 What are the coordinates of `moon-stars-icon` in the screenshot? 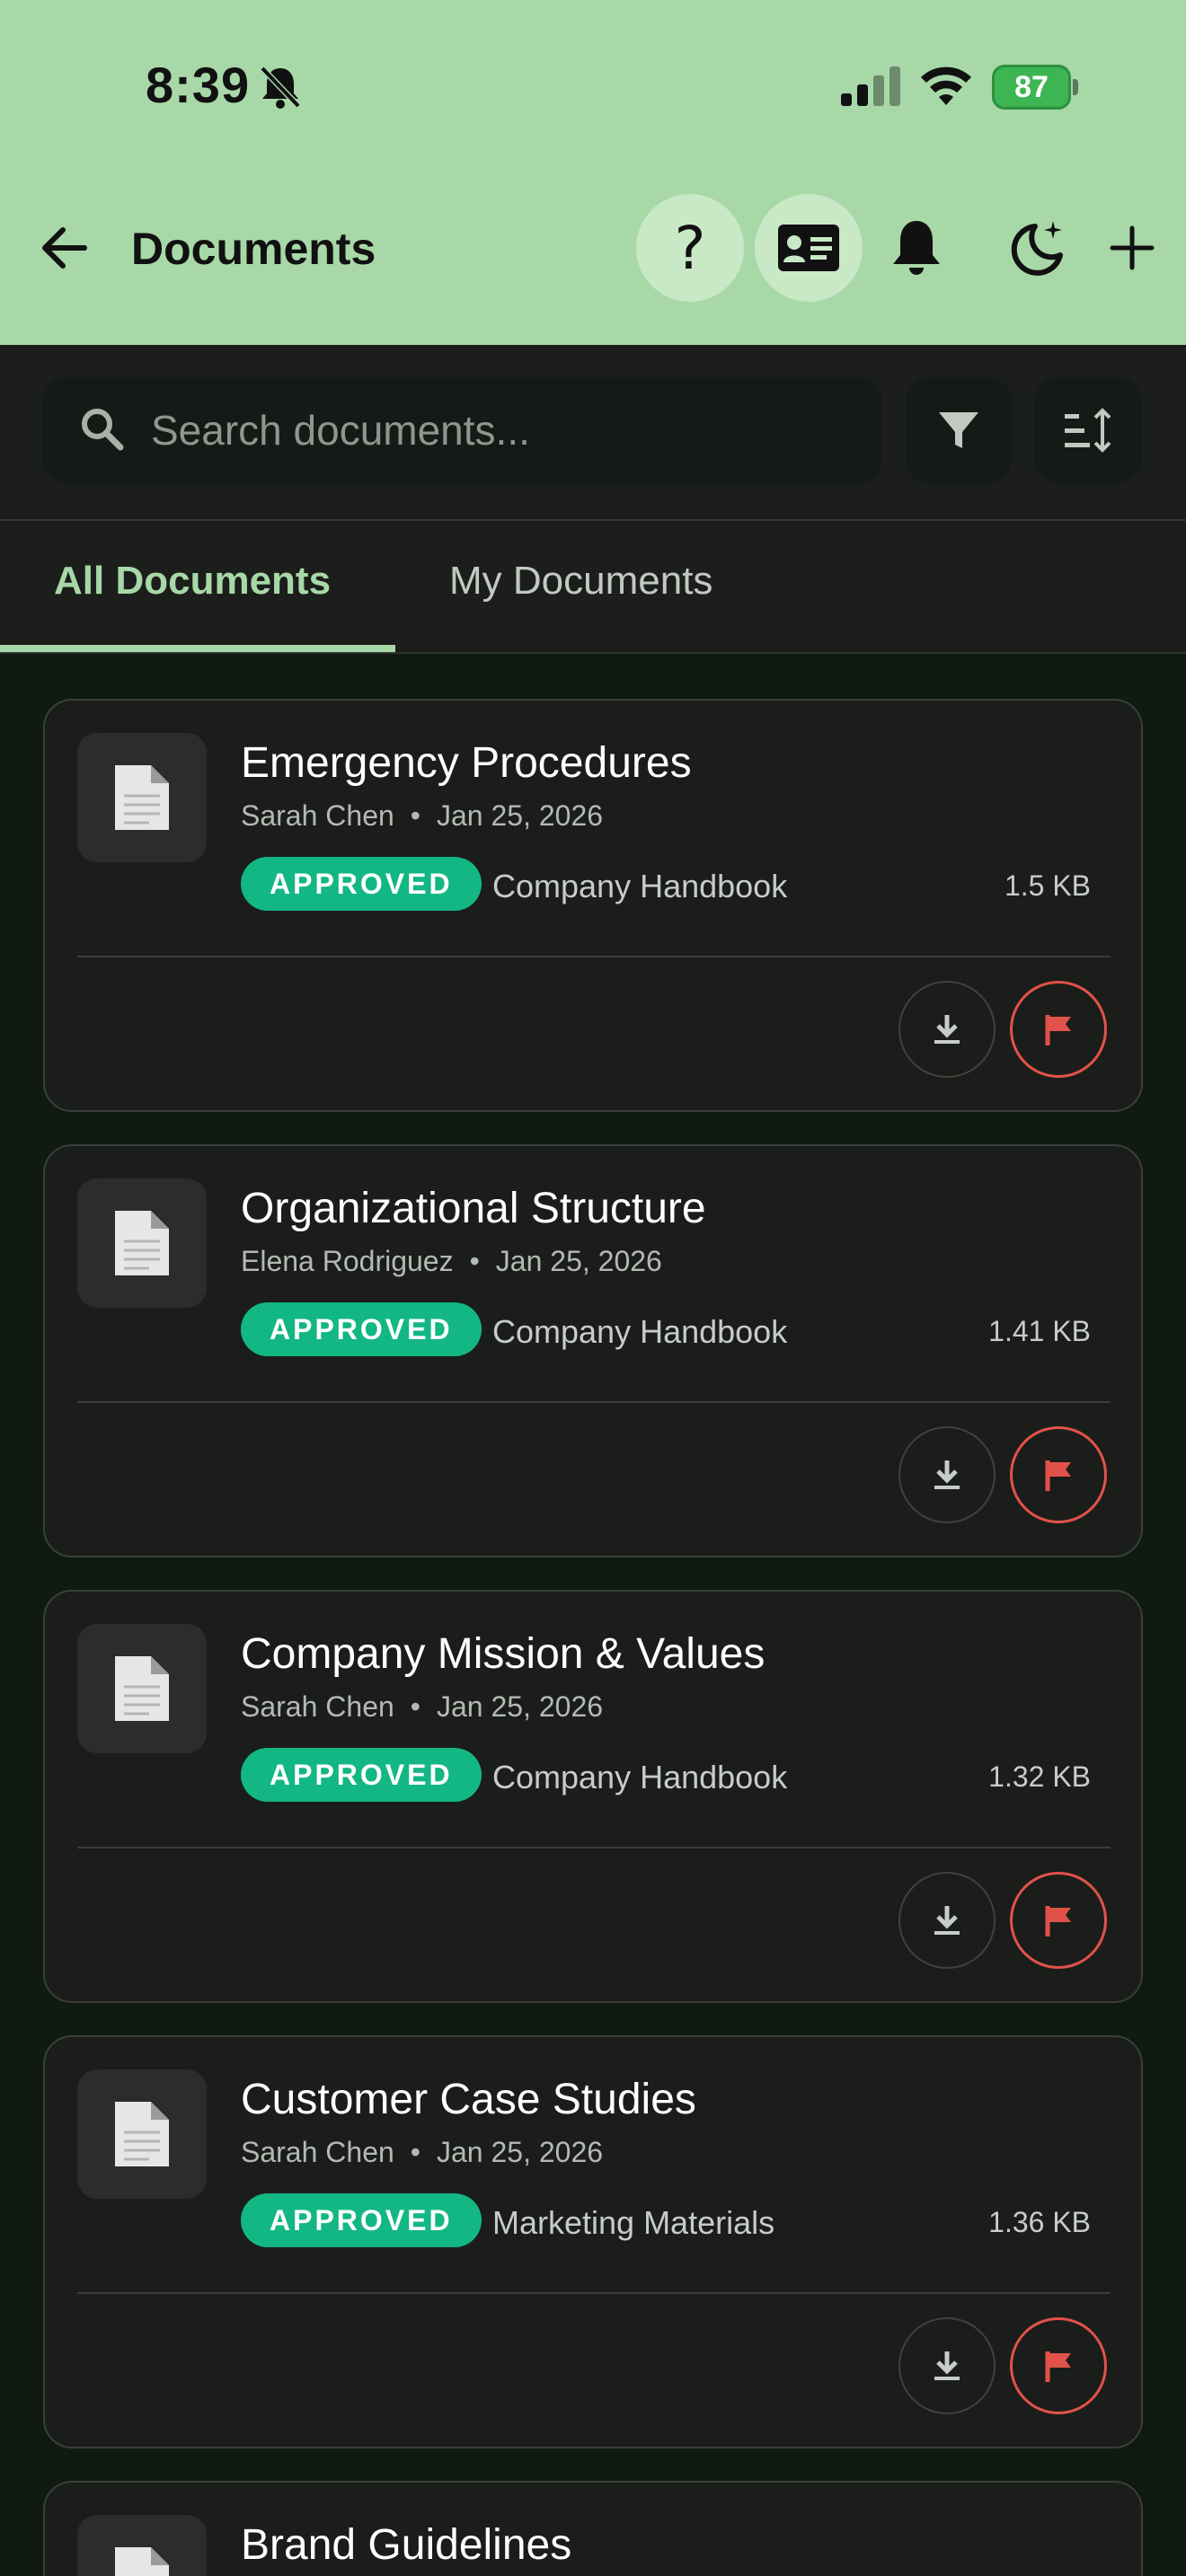 It's located at (1037, 248).